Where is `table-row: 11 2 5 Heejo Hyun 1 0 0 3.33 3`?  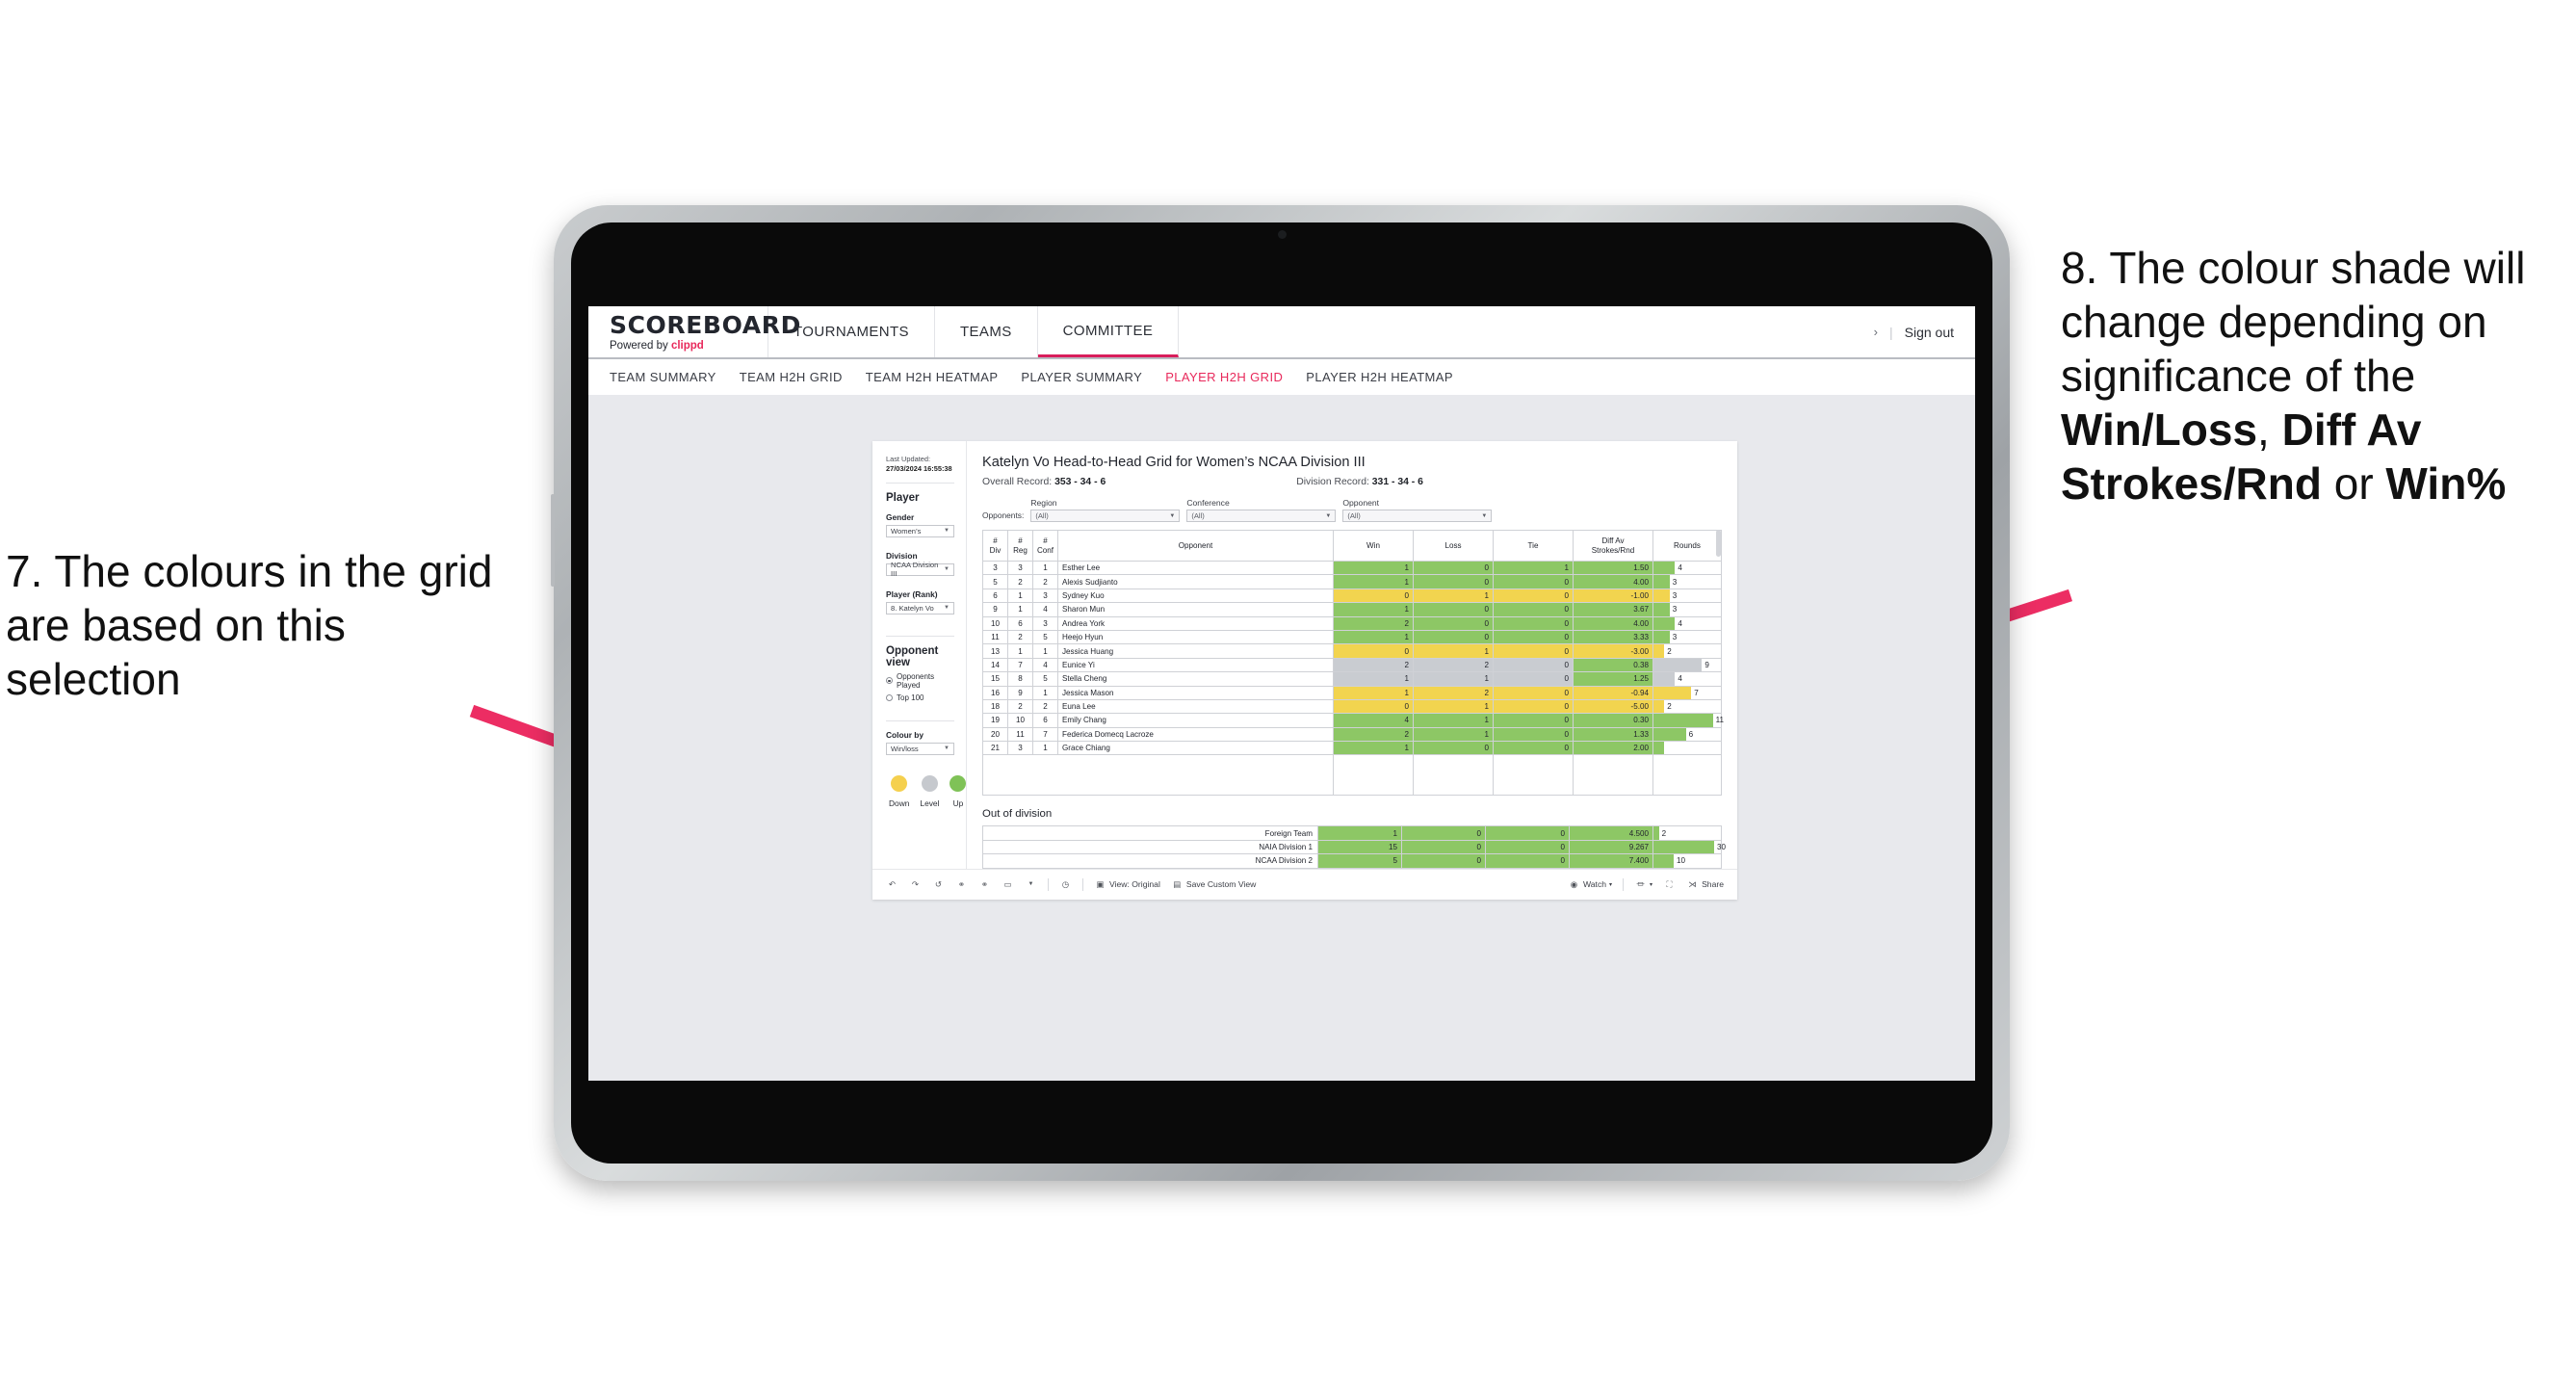
table-row: 11 2 5 Heejo Hyun 1 0 0 3.33 3 is located at coordinates (1352, 637).